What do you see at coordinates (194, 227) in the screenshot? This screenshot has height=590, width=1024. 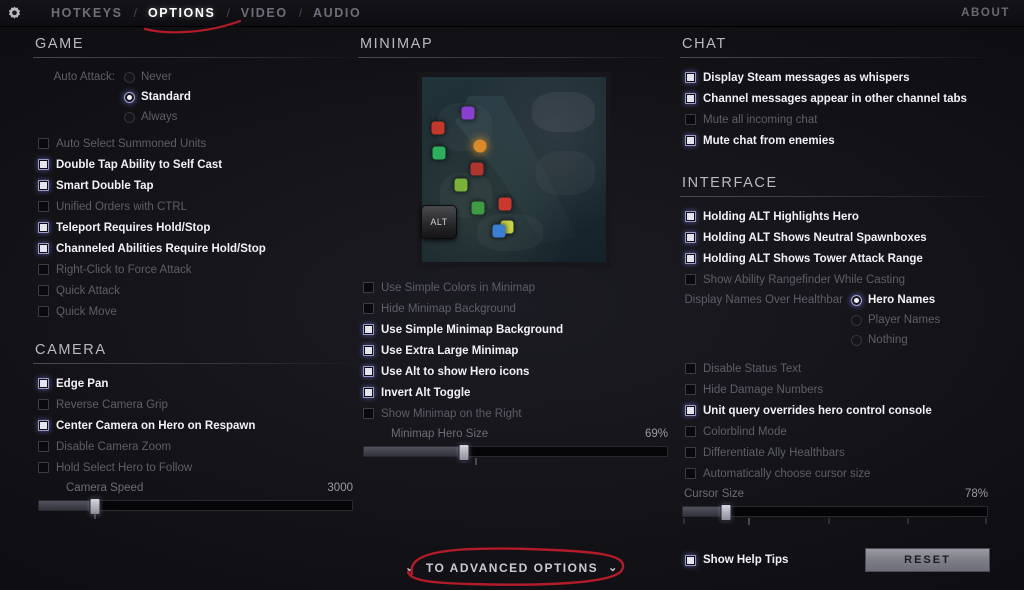 I see `checkbox-teleport-requires-hold-stop: Teleport Requires Hold/Stop` at bounding box center [194, 227].